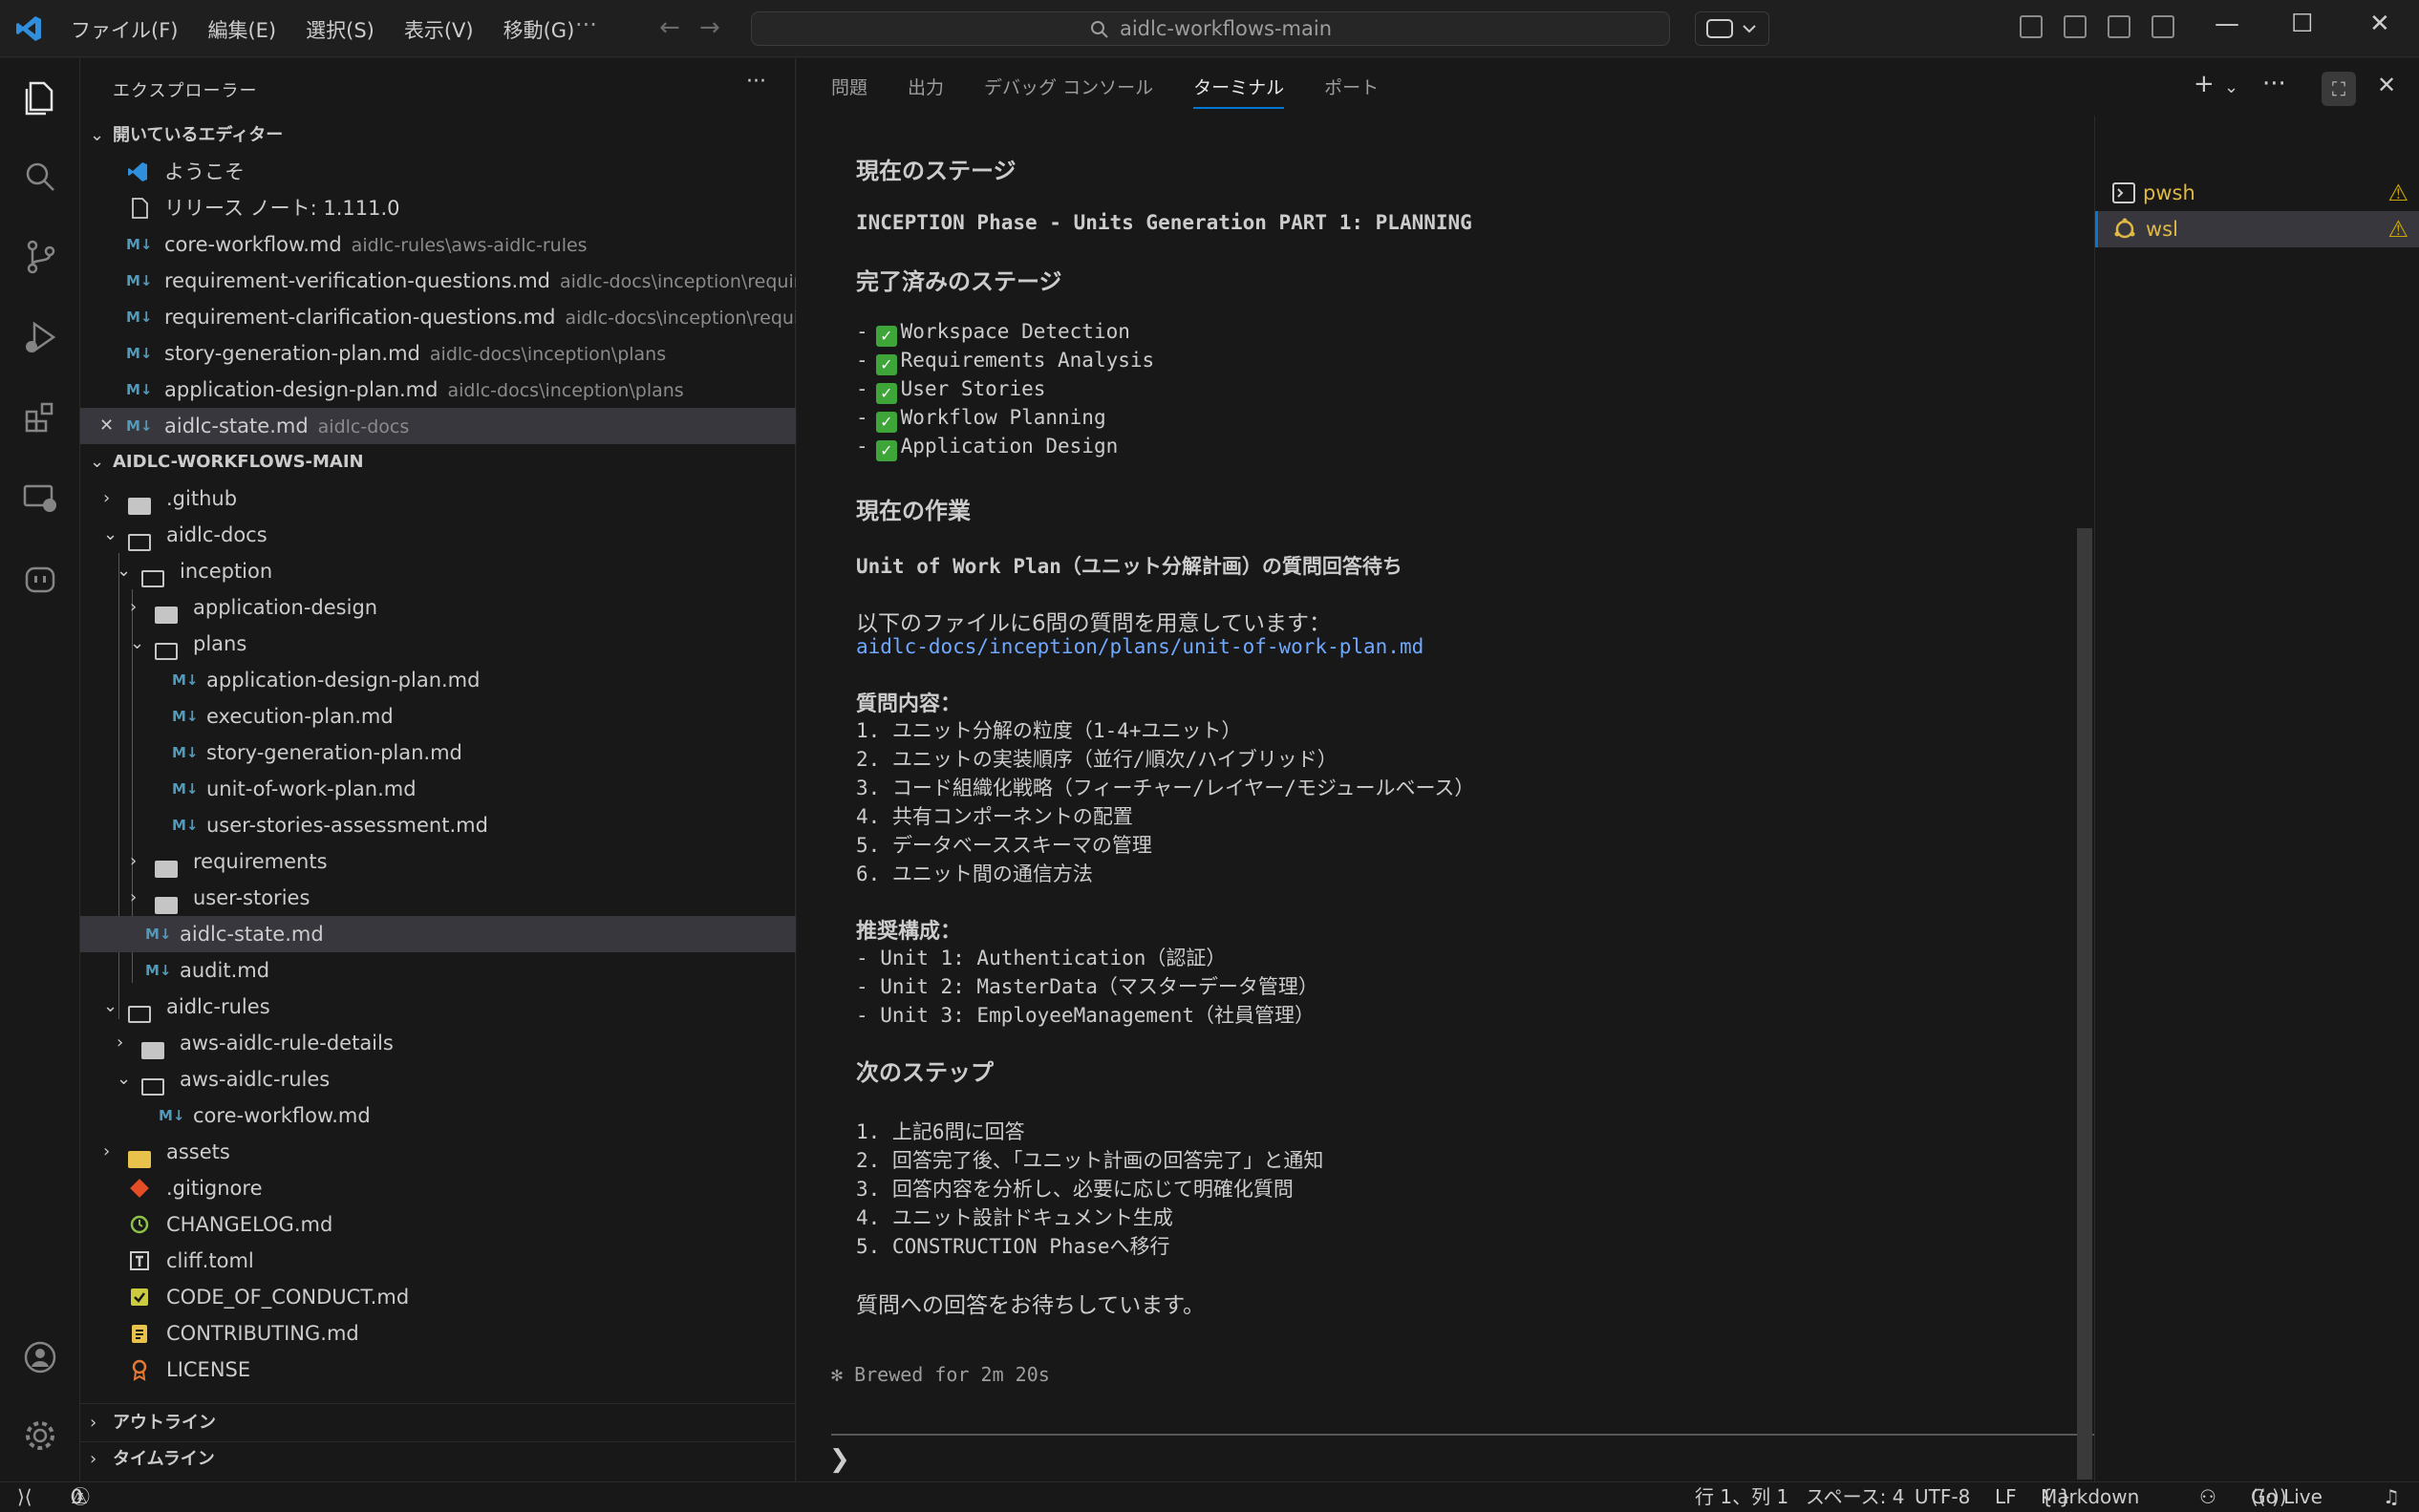 This screenshot has height=1512, width=2419. Describe the element at coordinates (438, 1370) in the screenshot. I see `tree-file: LICENSE` at that location.